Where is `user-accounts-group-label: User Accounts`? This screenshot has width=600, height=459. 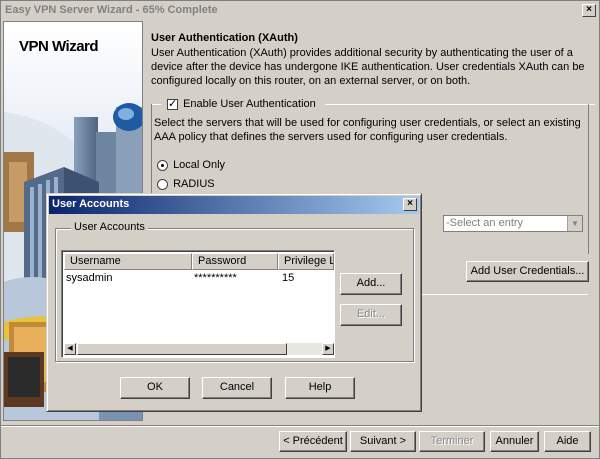
user-accounts-group-label: User Accounts is located at coordinates (109, 227).